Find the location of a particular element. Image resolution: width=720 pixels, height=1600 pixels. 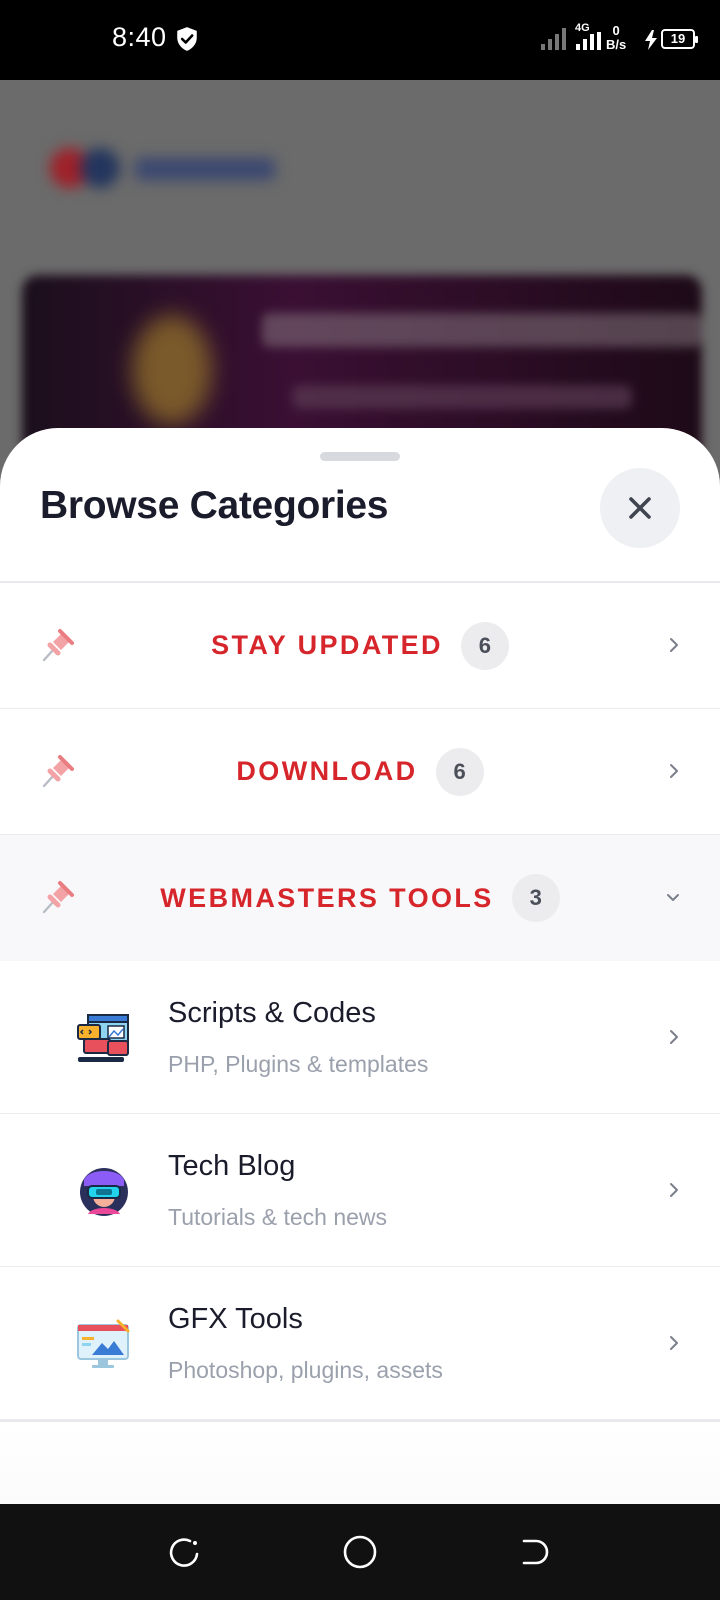

subcategory-title: GFX Tools is located at coordinates (235, 1319).